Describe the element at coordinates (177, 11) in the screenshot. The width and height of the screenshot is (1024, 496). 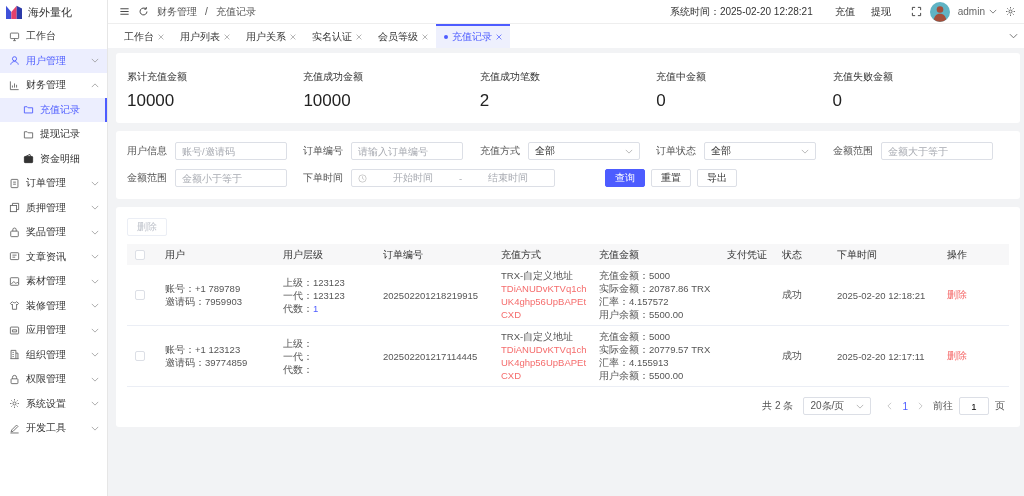
I see `breadcrumb-item: 财务管理` at that location.